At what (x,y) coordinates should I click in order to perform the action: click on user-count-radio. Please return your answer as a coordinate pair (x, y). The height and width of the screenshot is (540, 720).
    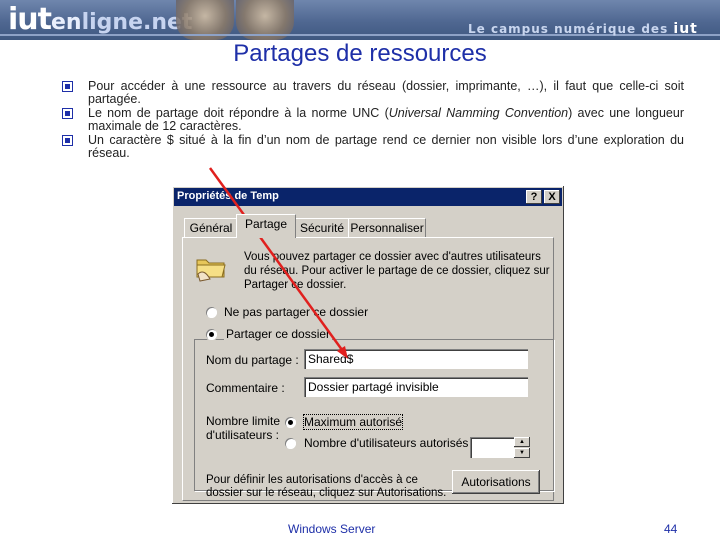
    Looking at the image, I should click on (290, 443).